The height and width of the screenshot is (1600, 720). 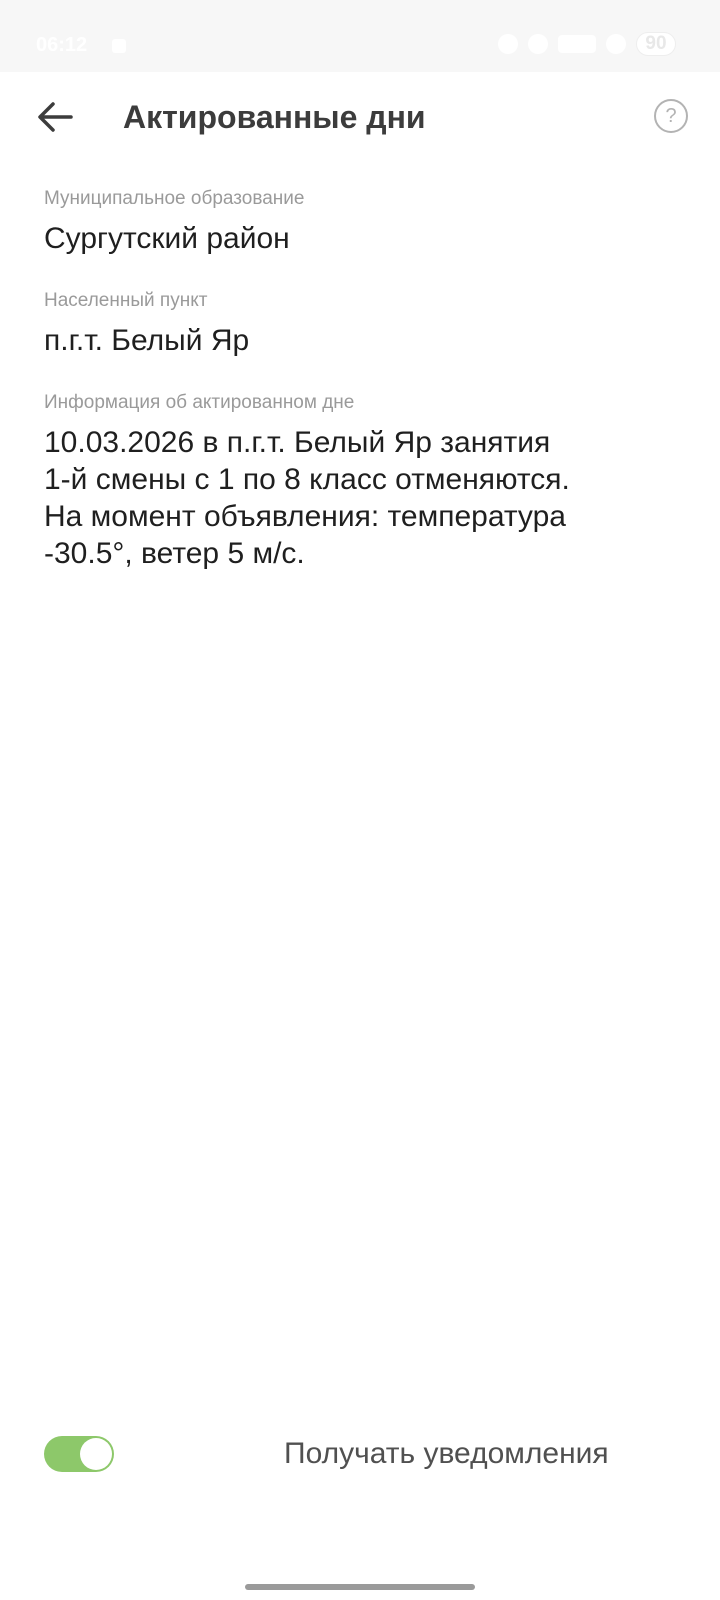 I want to click on question-circle-icon: ?, so click(x=671, y=115).